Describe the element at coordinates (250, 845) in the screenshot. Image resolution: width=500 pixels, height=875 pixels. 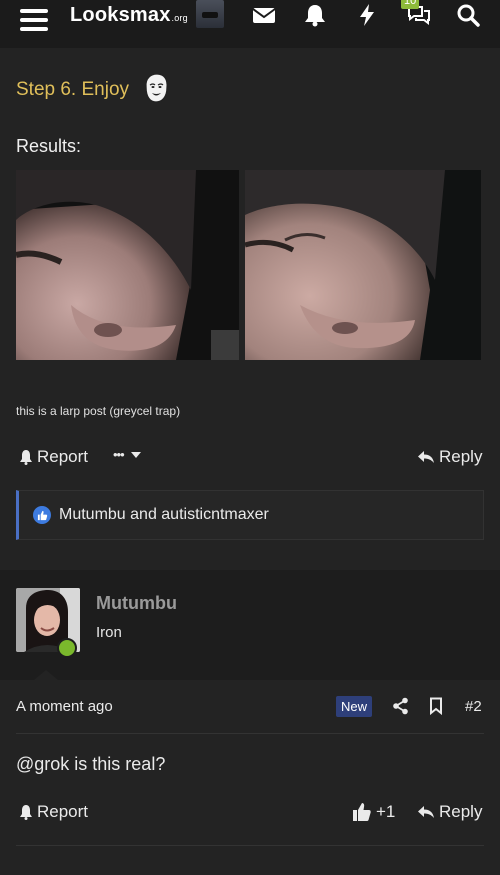
I see `divider-bottom` at that location.